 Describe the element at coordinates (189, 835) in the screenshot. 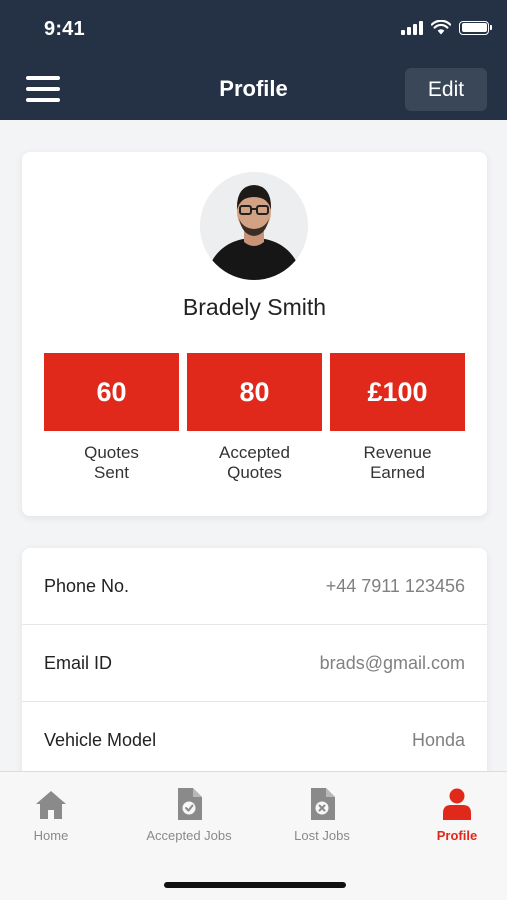

I see `tab-label: Accepted Jobs` at that location.